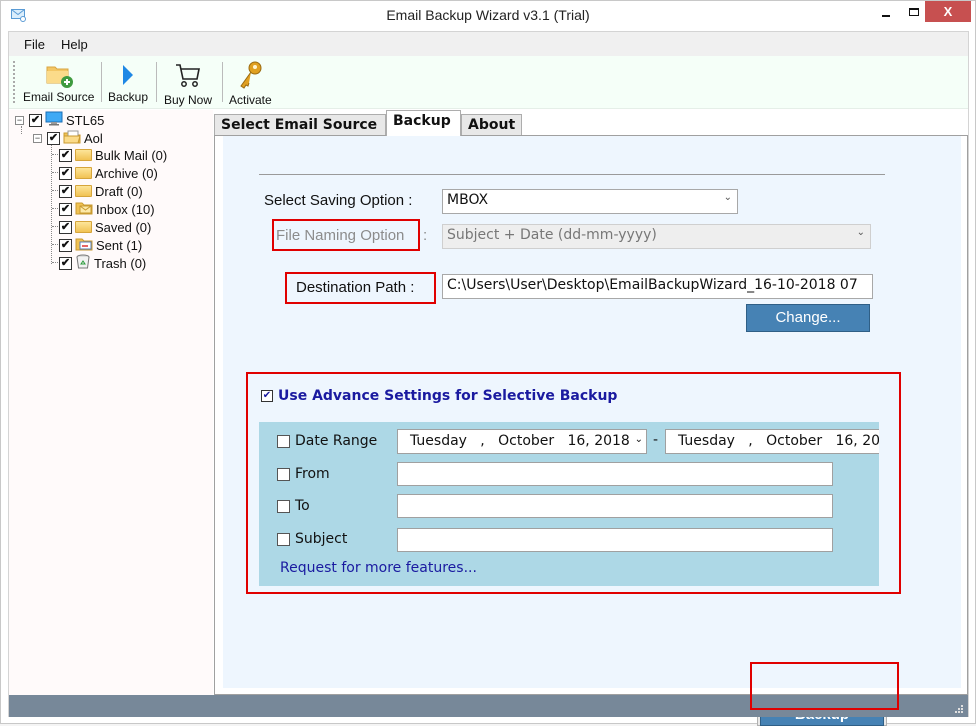 The width and height of the screenshot is (976, 726). What do you see at coordinates (338, 200) in the screenshot?
I see `saving-option-label: Select Saving Option :` at bounding box center [338, 200].